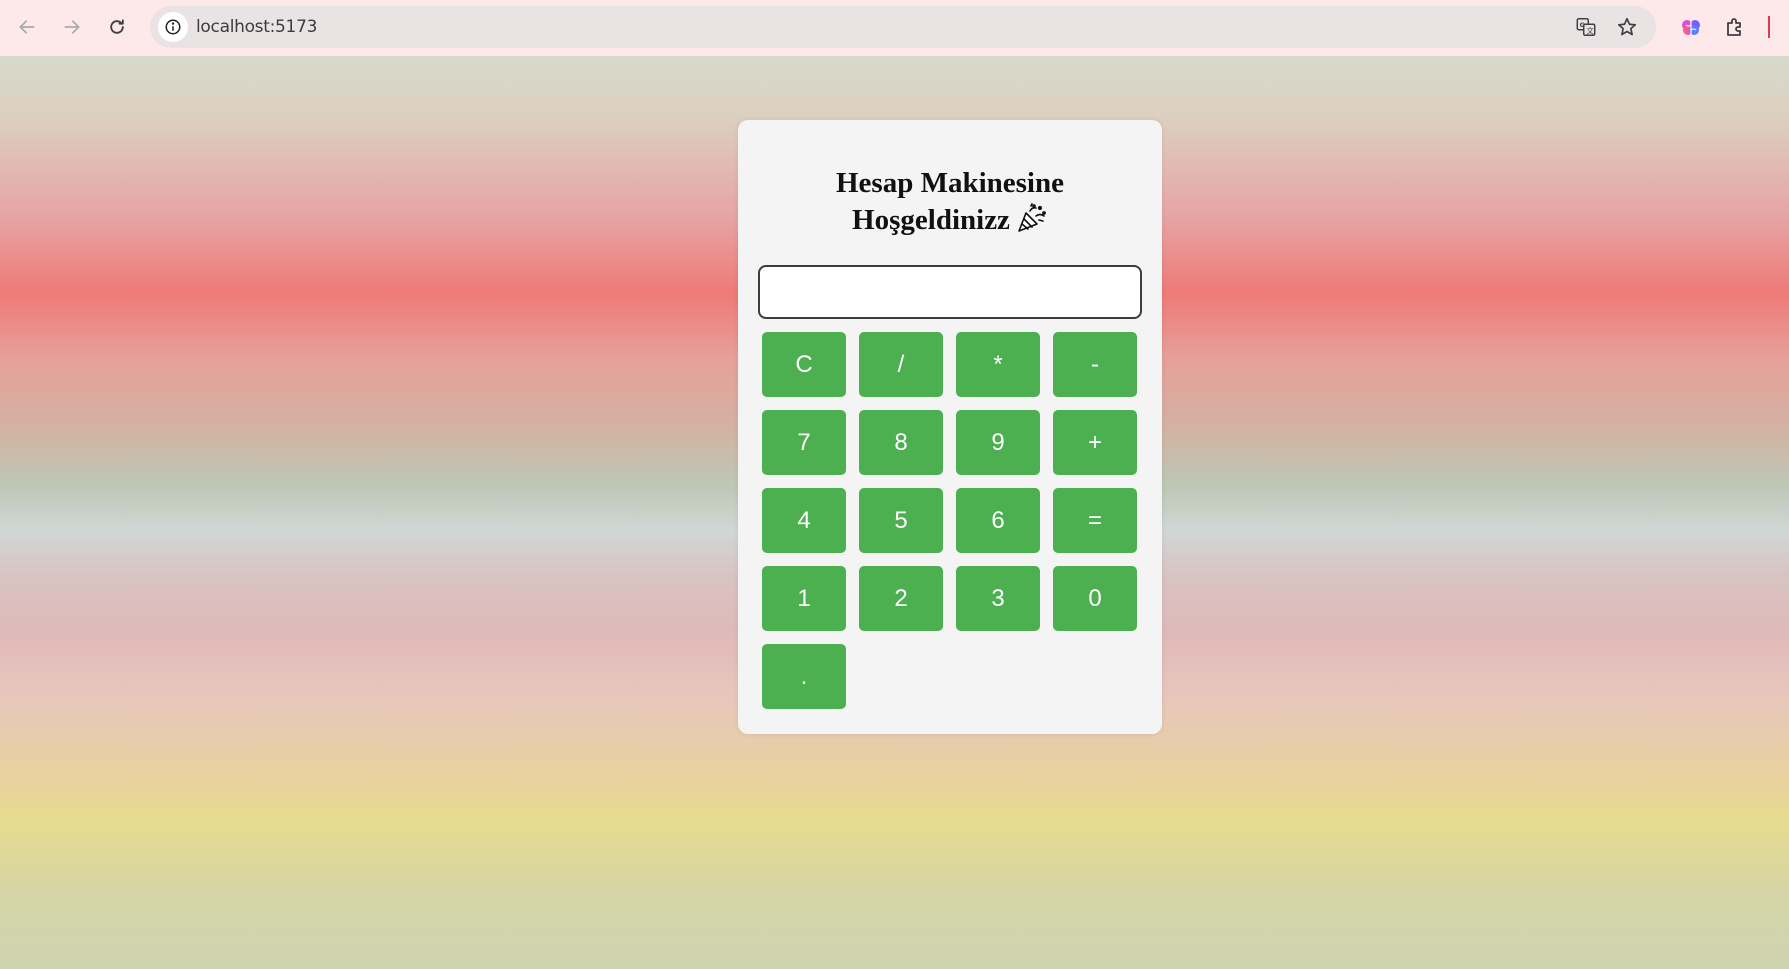 This screenshot has width=1789, height=969. Describe the element at coordinates (804, 364) in the screenshot. I see `clear-button: C` at that location.